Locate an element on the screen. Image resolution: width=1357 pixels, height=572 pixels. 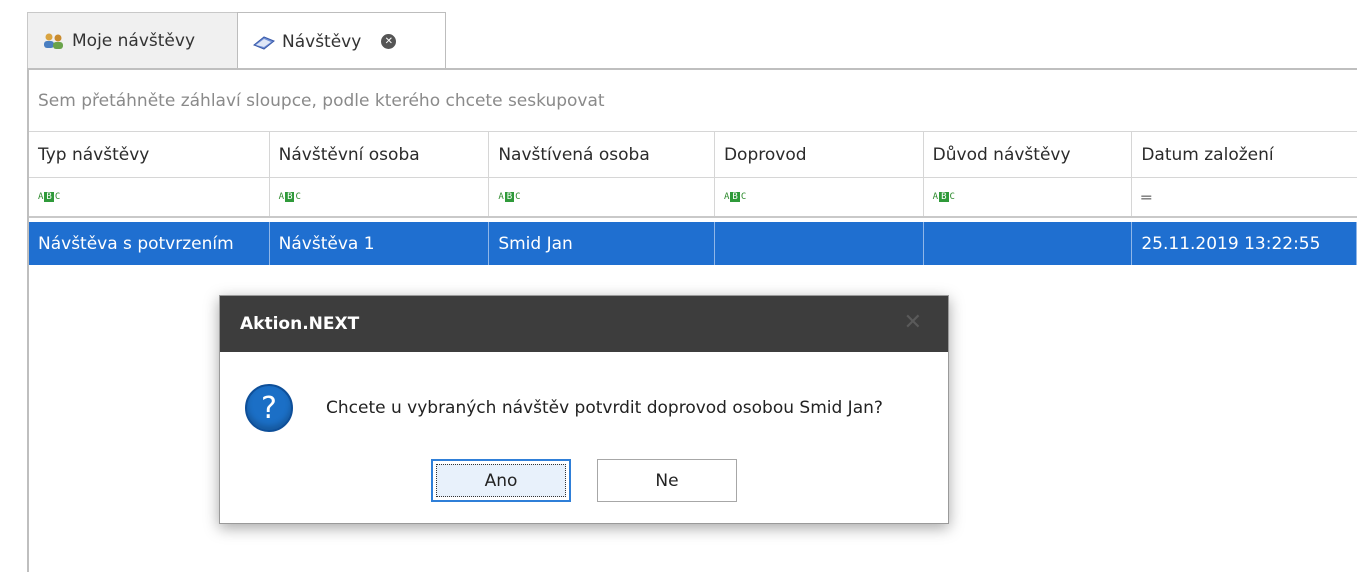
dialog-title: Aktion.NEXT is located at coordinates (300, 324).